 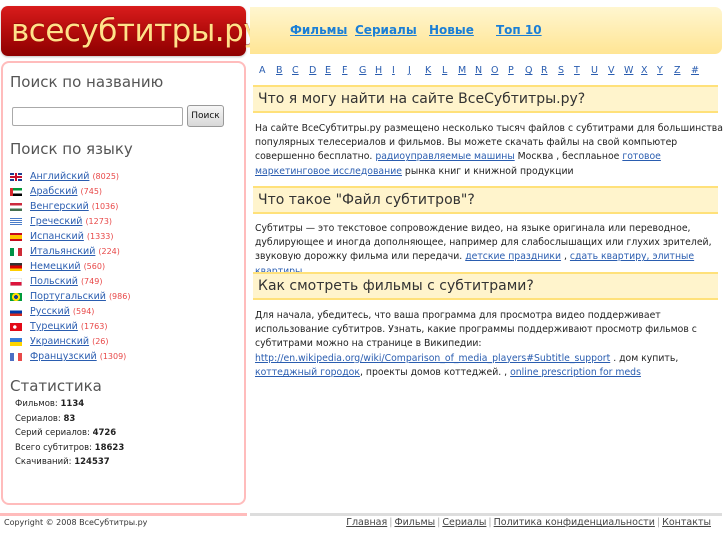 What do you see at coordinates (54, 326) in the screenshot?
I see `language-link: Турецкий` at bounding box center [54, 326].